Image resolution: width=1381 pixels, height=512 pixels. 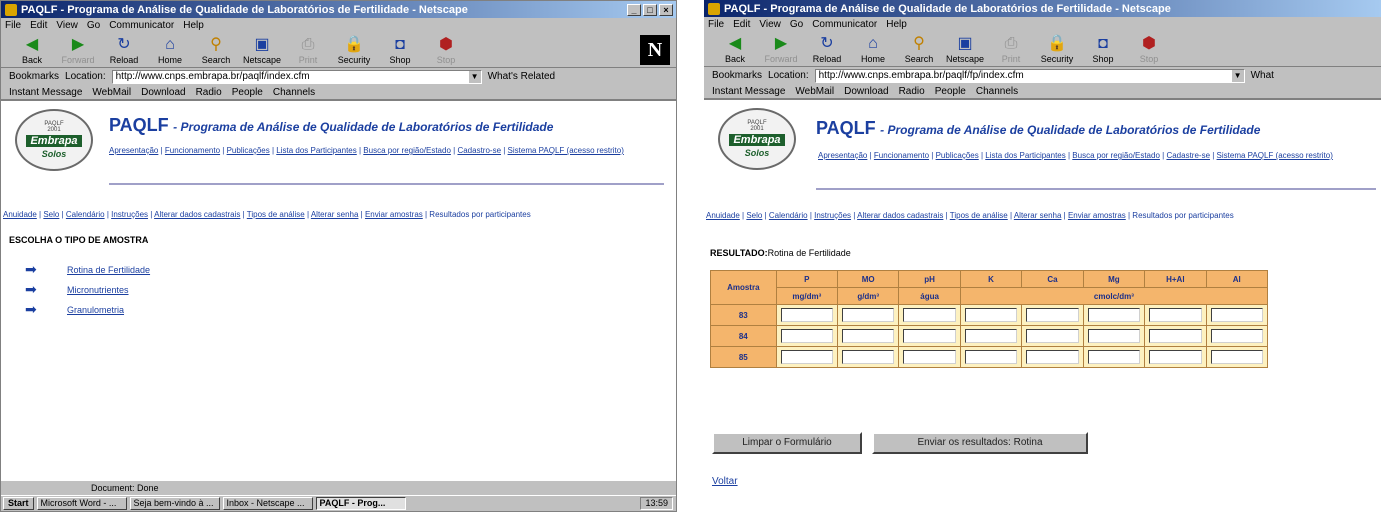 What do you see at coordinates (85, 214) in the screenshot?
I see `subnav-calendario: Calendário` at bounding box center [85, 214].